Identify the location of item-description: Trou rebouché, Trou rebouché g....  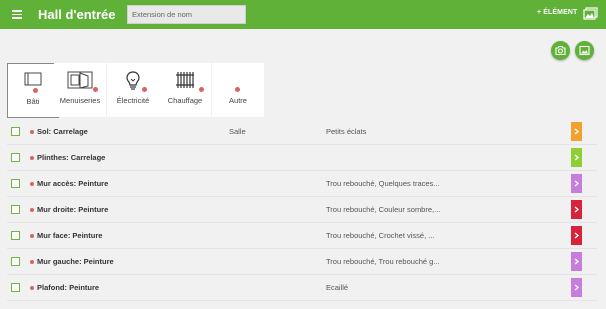
(383, 261).